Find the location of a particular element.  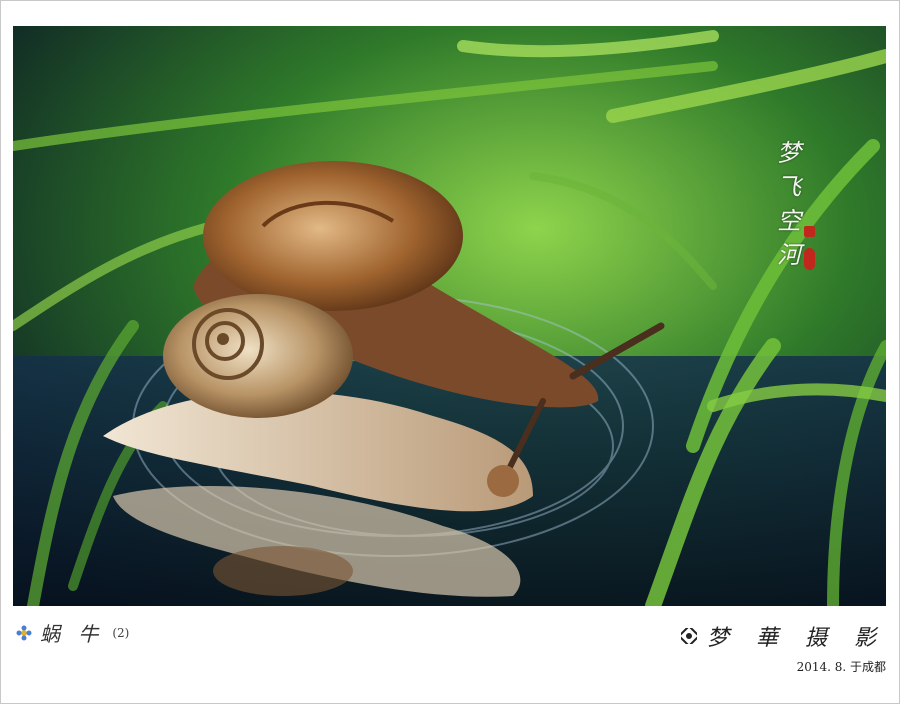

caption-title-block: 蜗 牛 (2) is located at coordinates (72, 632).